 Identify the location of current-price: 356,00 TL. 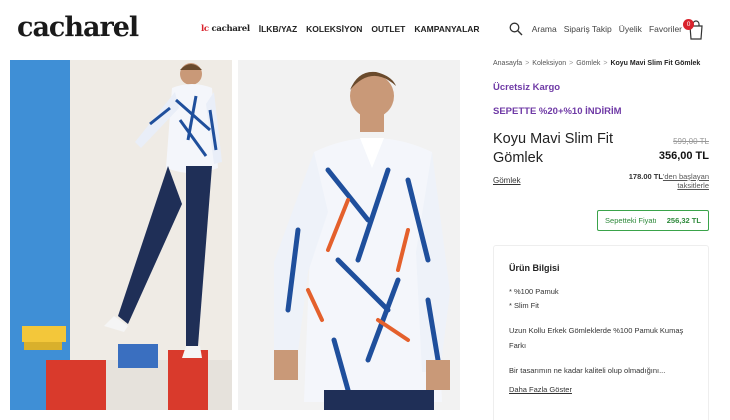
(683, 156).